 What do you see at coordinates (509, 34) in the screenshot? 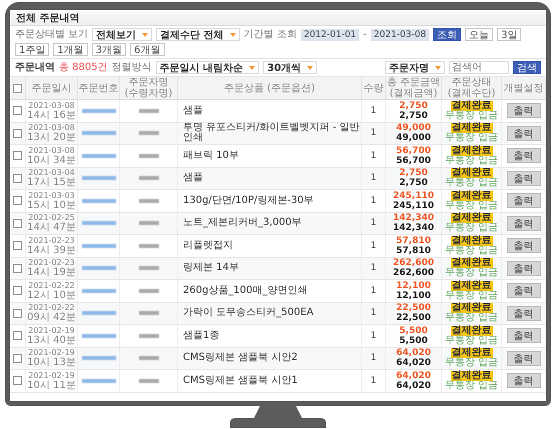
I see `period-button: 3일` at bounding box center [509, 34].